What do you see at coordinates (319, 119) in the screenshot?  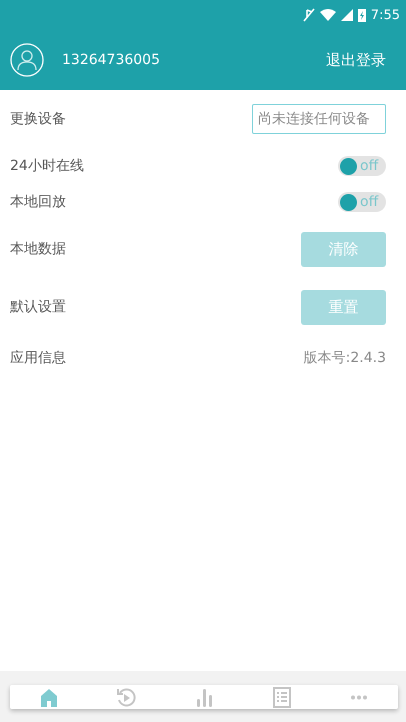 I see `device-field: 尚未连接任何设备` at bounding box center [319, 119].